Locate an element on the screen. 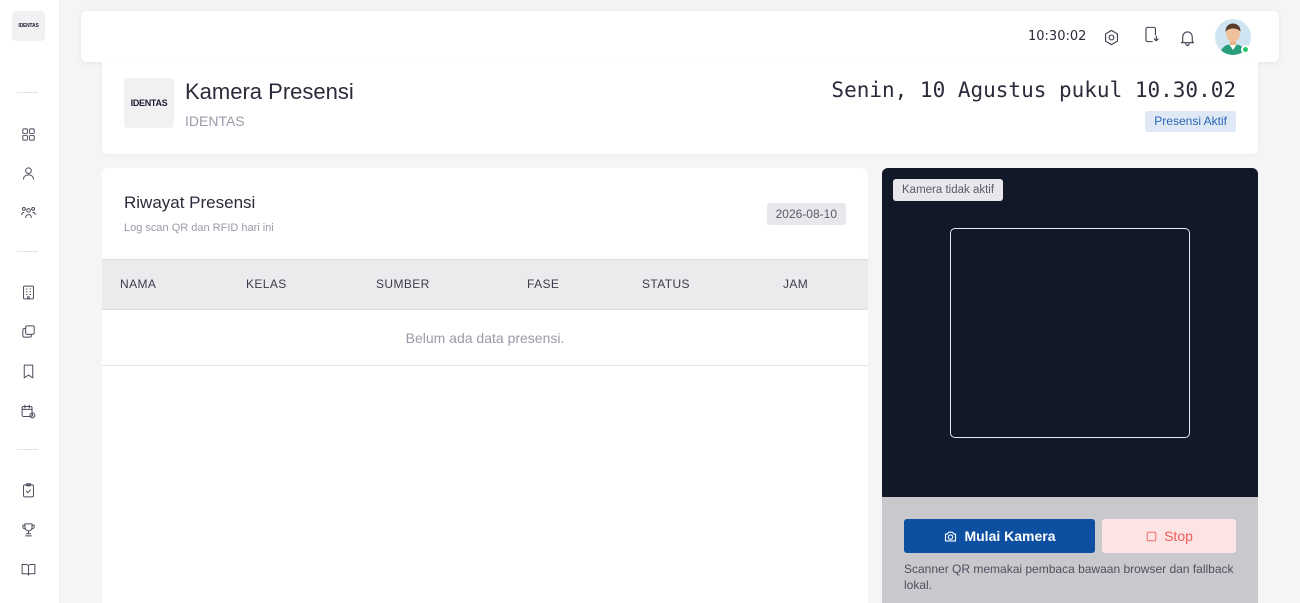 This screenshot has width=1300, height=603. sidebar-item-library is located at coordinates (28, 569).